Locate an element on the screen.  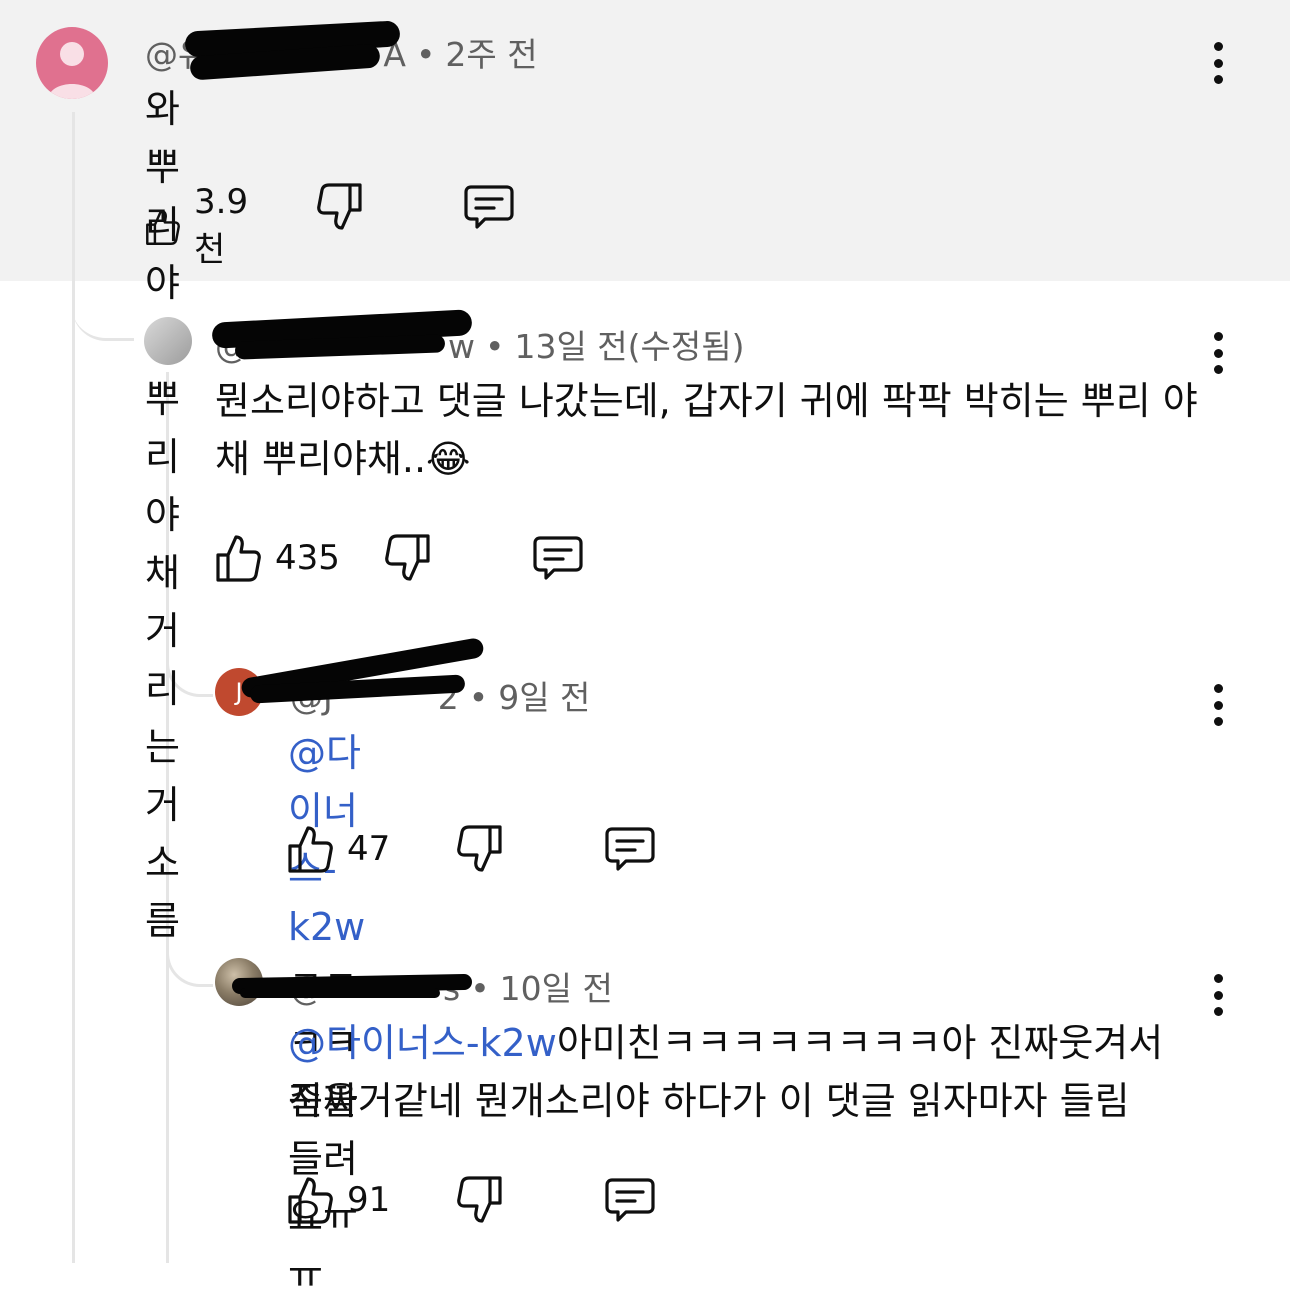
like-button: 47 is located at coordinates (338, 849).